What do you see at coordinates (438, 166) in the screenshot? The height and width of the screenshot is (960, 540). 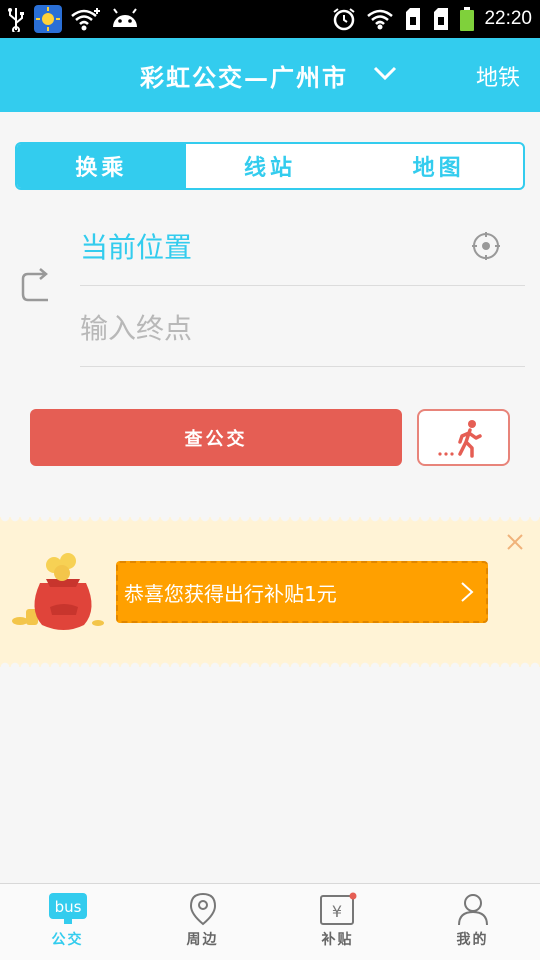 I see `tab-map: 地图` at bounding box center [438, 166].